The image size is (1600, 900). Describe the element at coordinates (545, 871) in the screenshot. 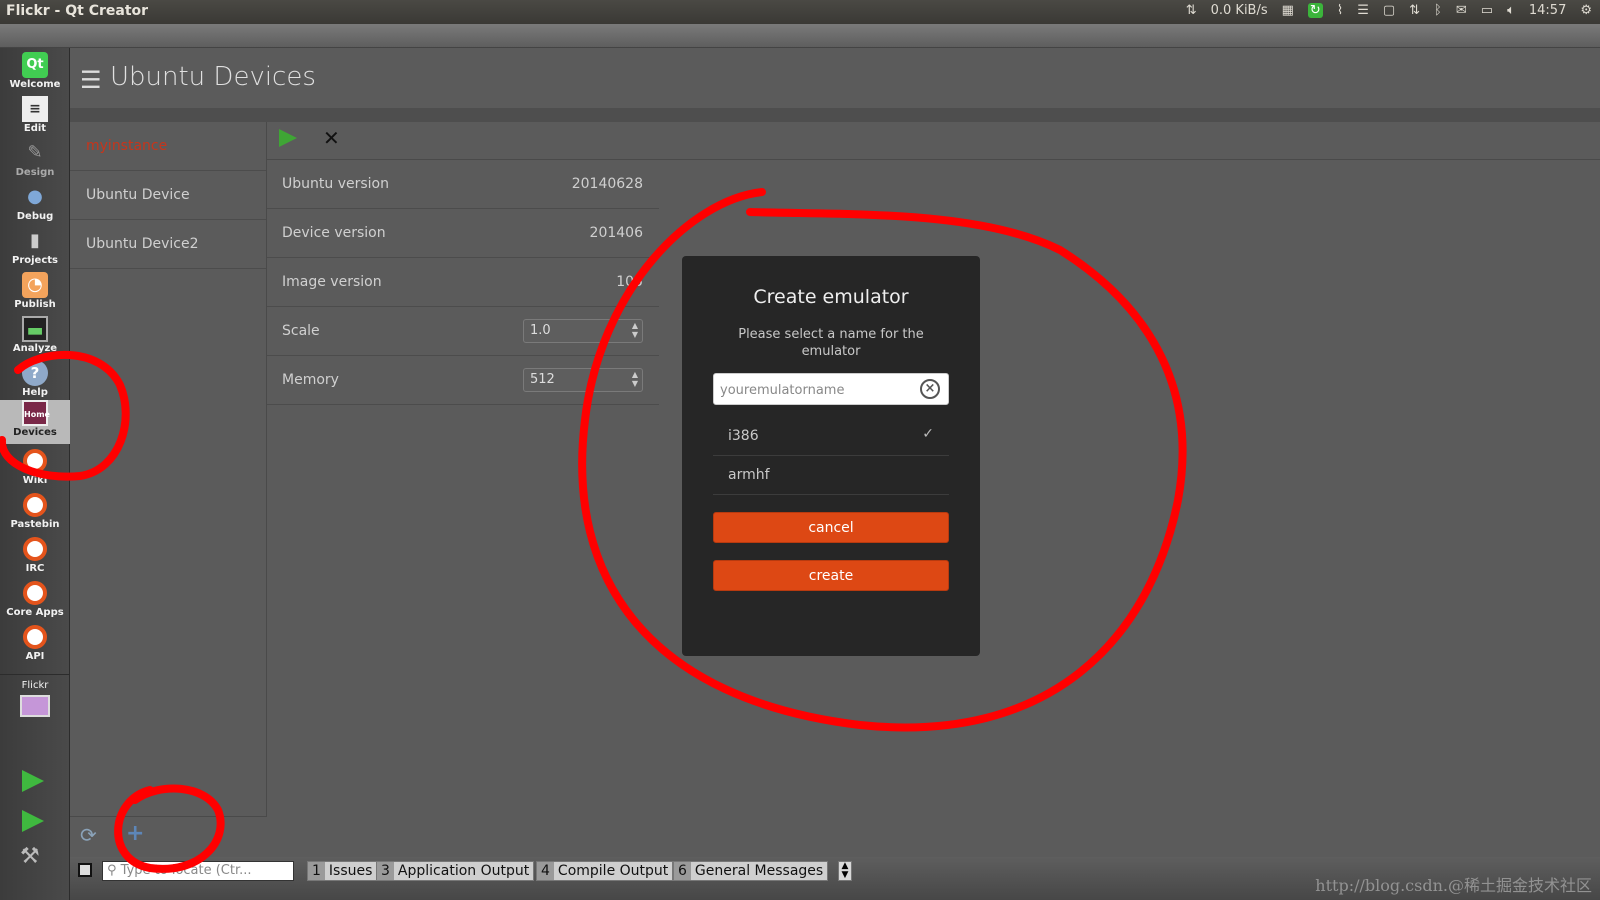

I see `tab-number: 4` at that location.